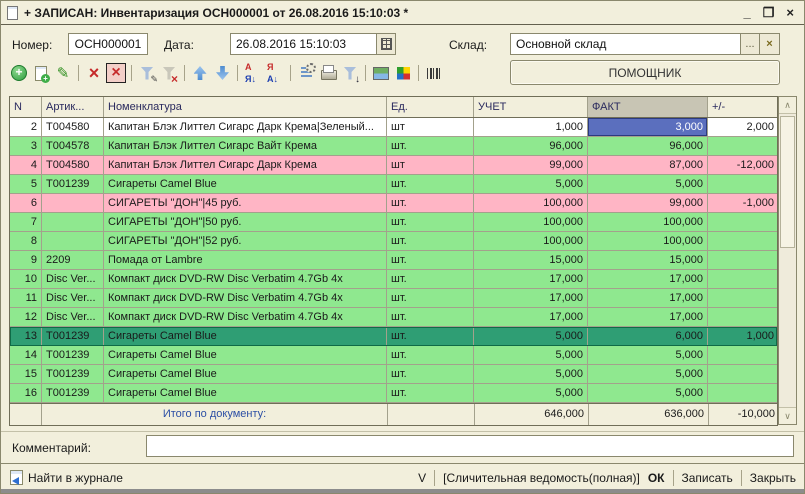 This screenshot has height=494, width=805. What do you see at coordinates (245, 203) in the screenshot?
I see `cell-nomenclature: СИГАРЕТЫ "ДОН"|45 руб.` at bounding box center [245, 203].